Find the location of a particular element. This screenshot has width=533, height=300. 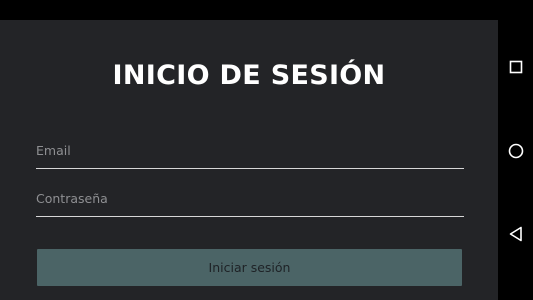

page-title: INICIO DE SESIÓN is located at coordinates (249, 75).